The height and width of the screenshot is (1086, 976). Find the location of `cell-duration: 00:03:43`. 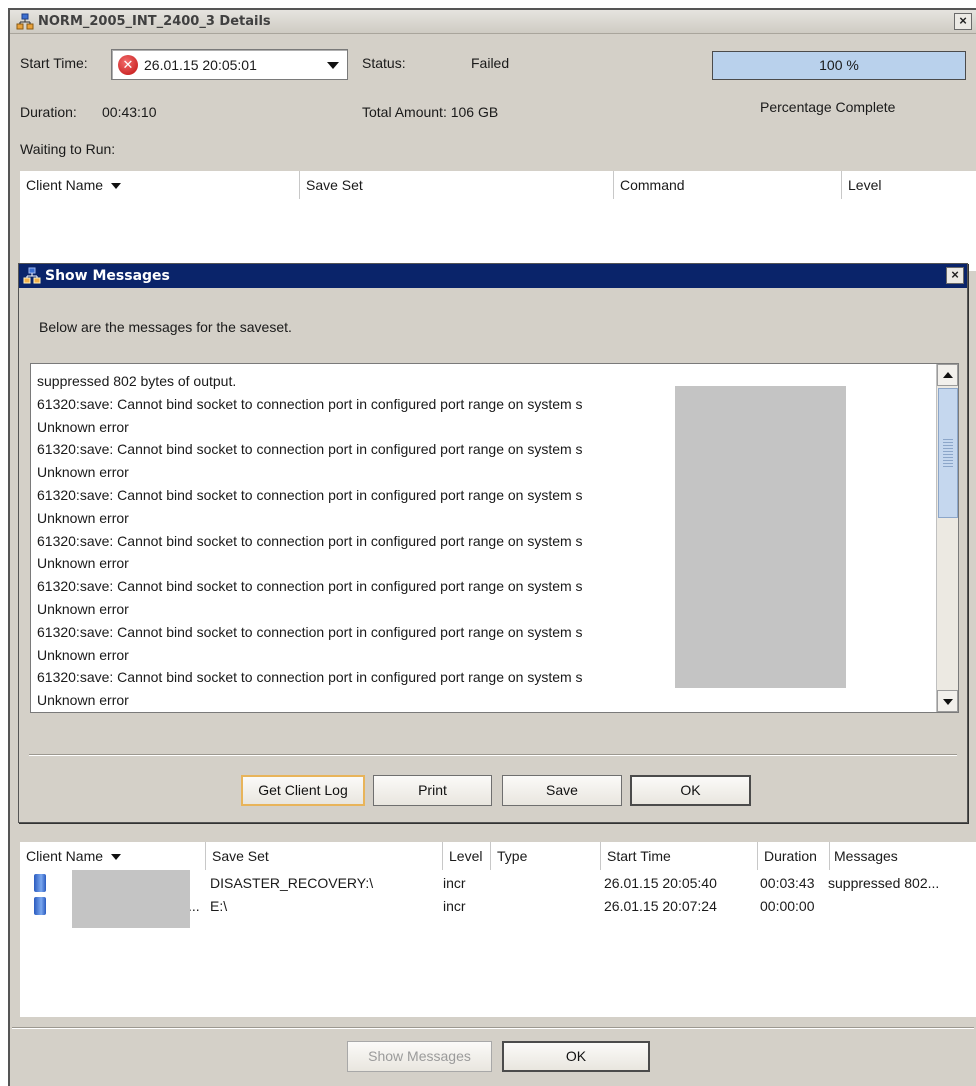

cell-duration: 00:03:43 is located at coordinates (787, 883).